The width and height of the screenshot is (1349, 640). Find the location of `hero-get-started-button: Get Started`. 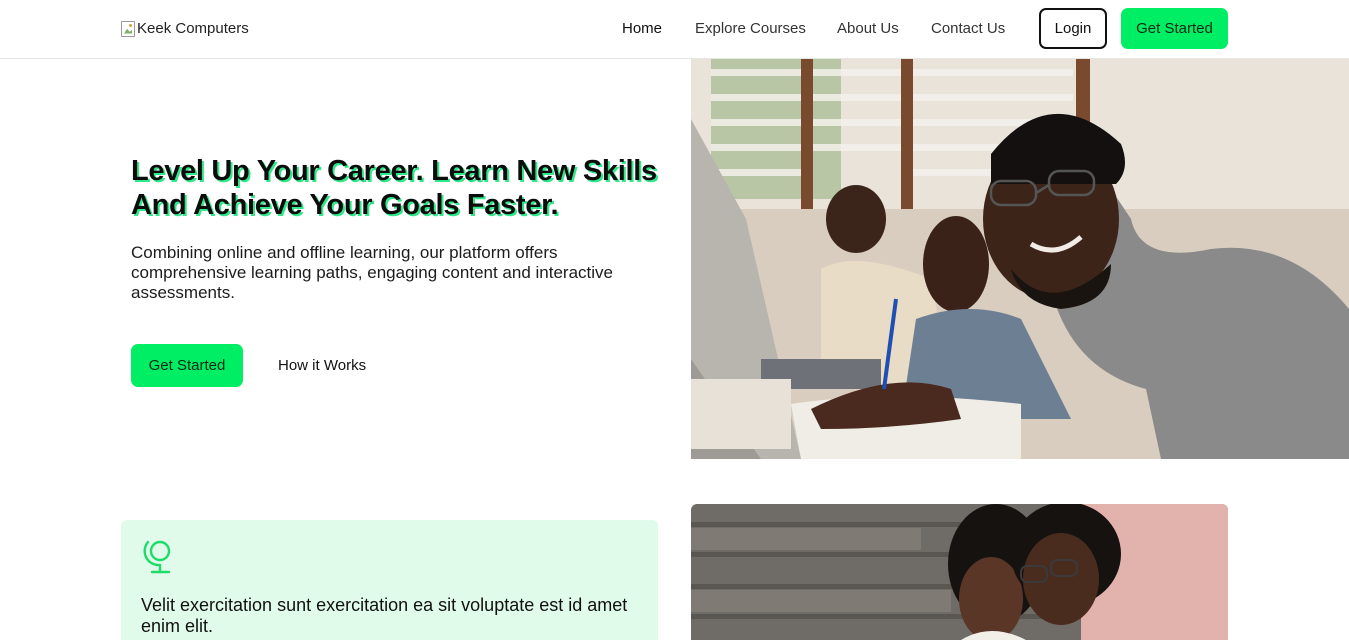

hero-get-started-button: Get Started is located at coordinates (187, 365).